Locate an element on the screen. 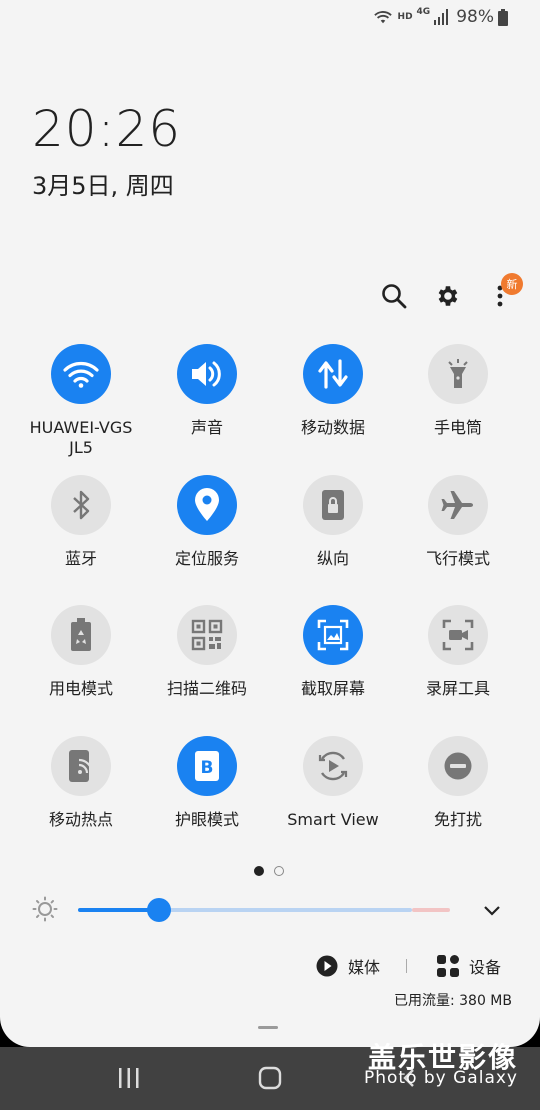 The height and width of the screenshot is (1110, 540). home-button is located at coordinates (270, 1080).